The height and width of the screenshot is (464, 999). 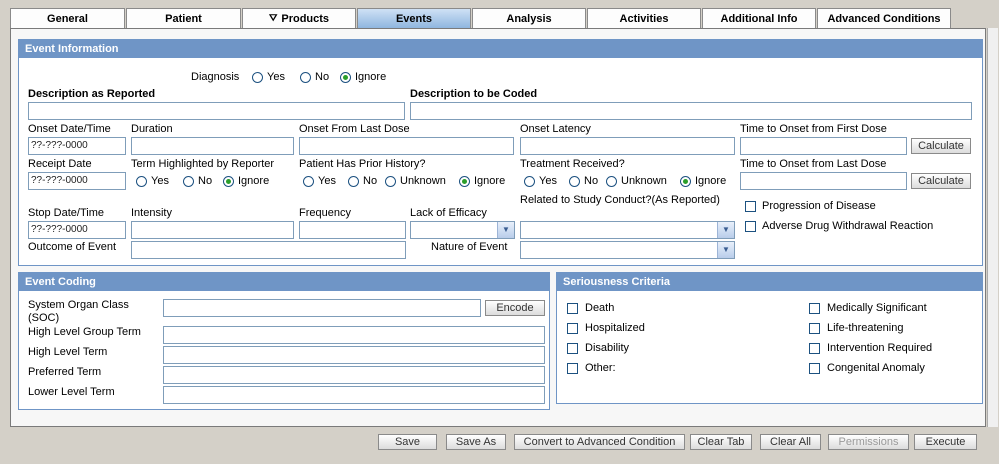 What do you see at coordinates (599, 442) in the screenshot?
I see `convert-advanced-condition-button: Convert to Advanced Condition` at bounding box center [599, 442].